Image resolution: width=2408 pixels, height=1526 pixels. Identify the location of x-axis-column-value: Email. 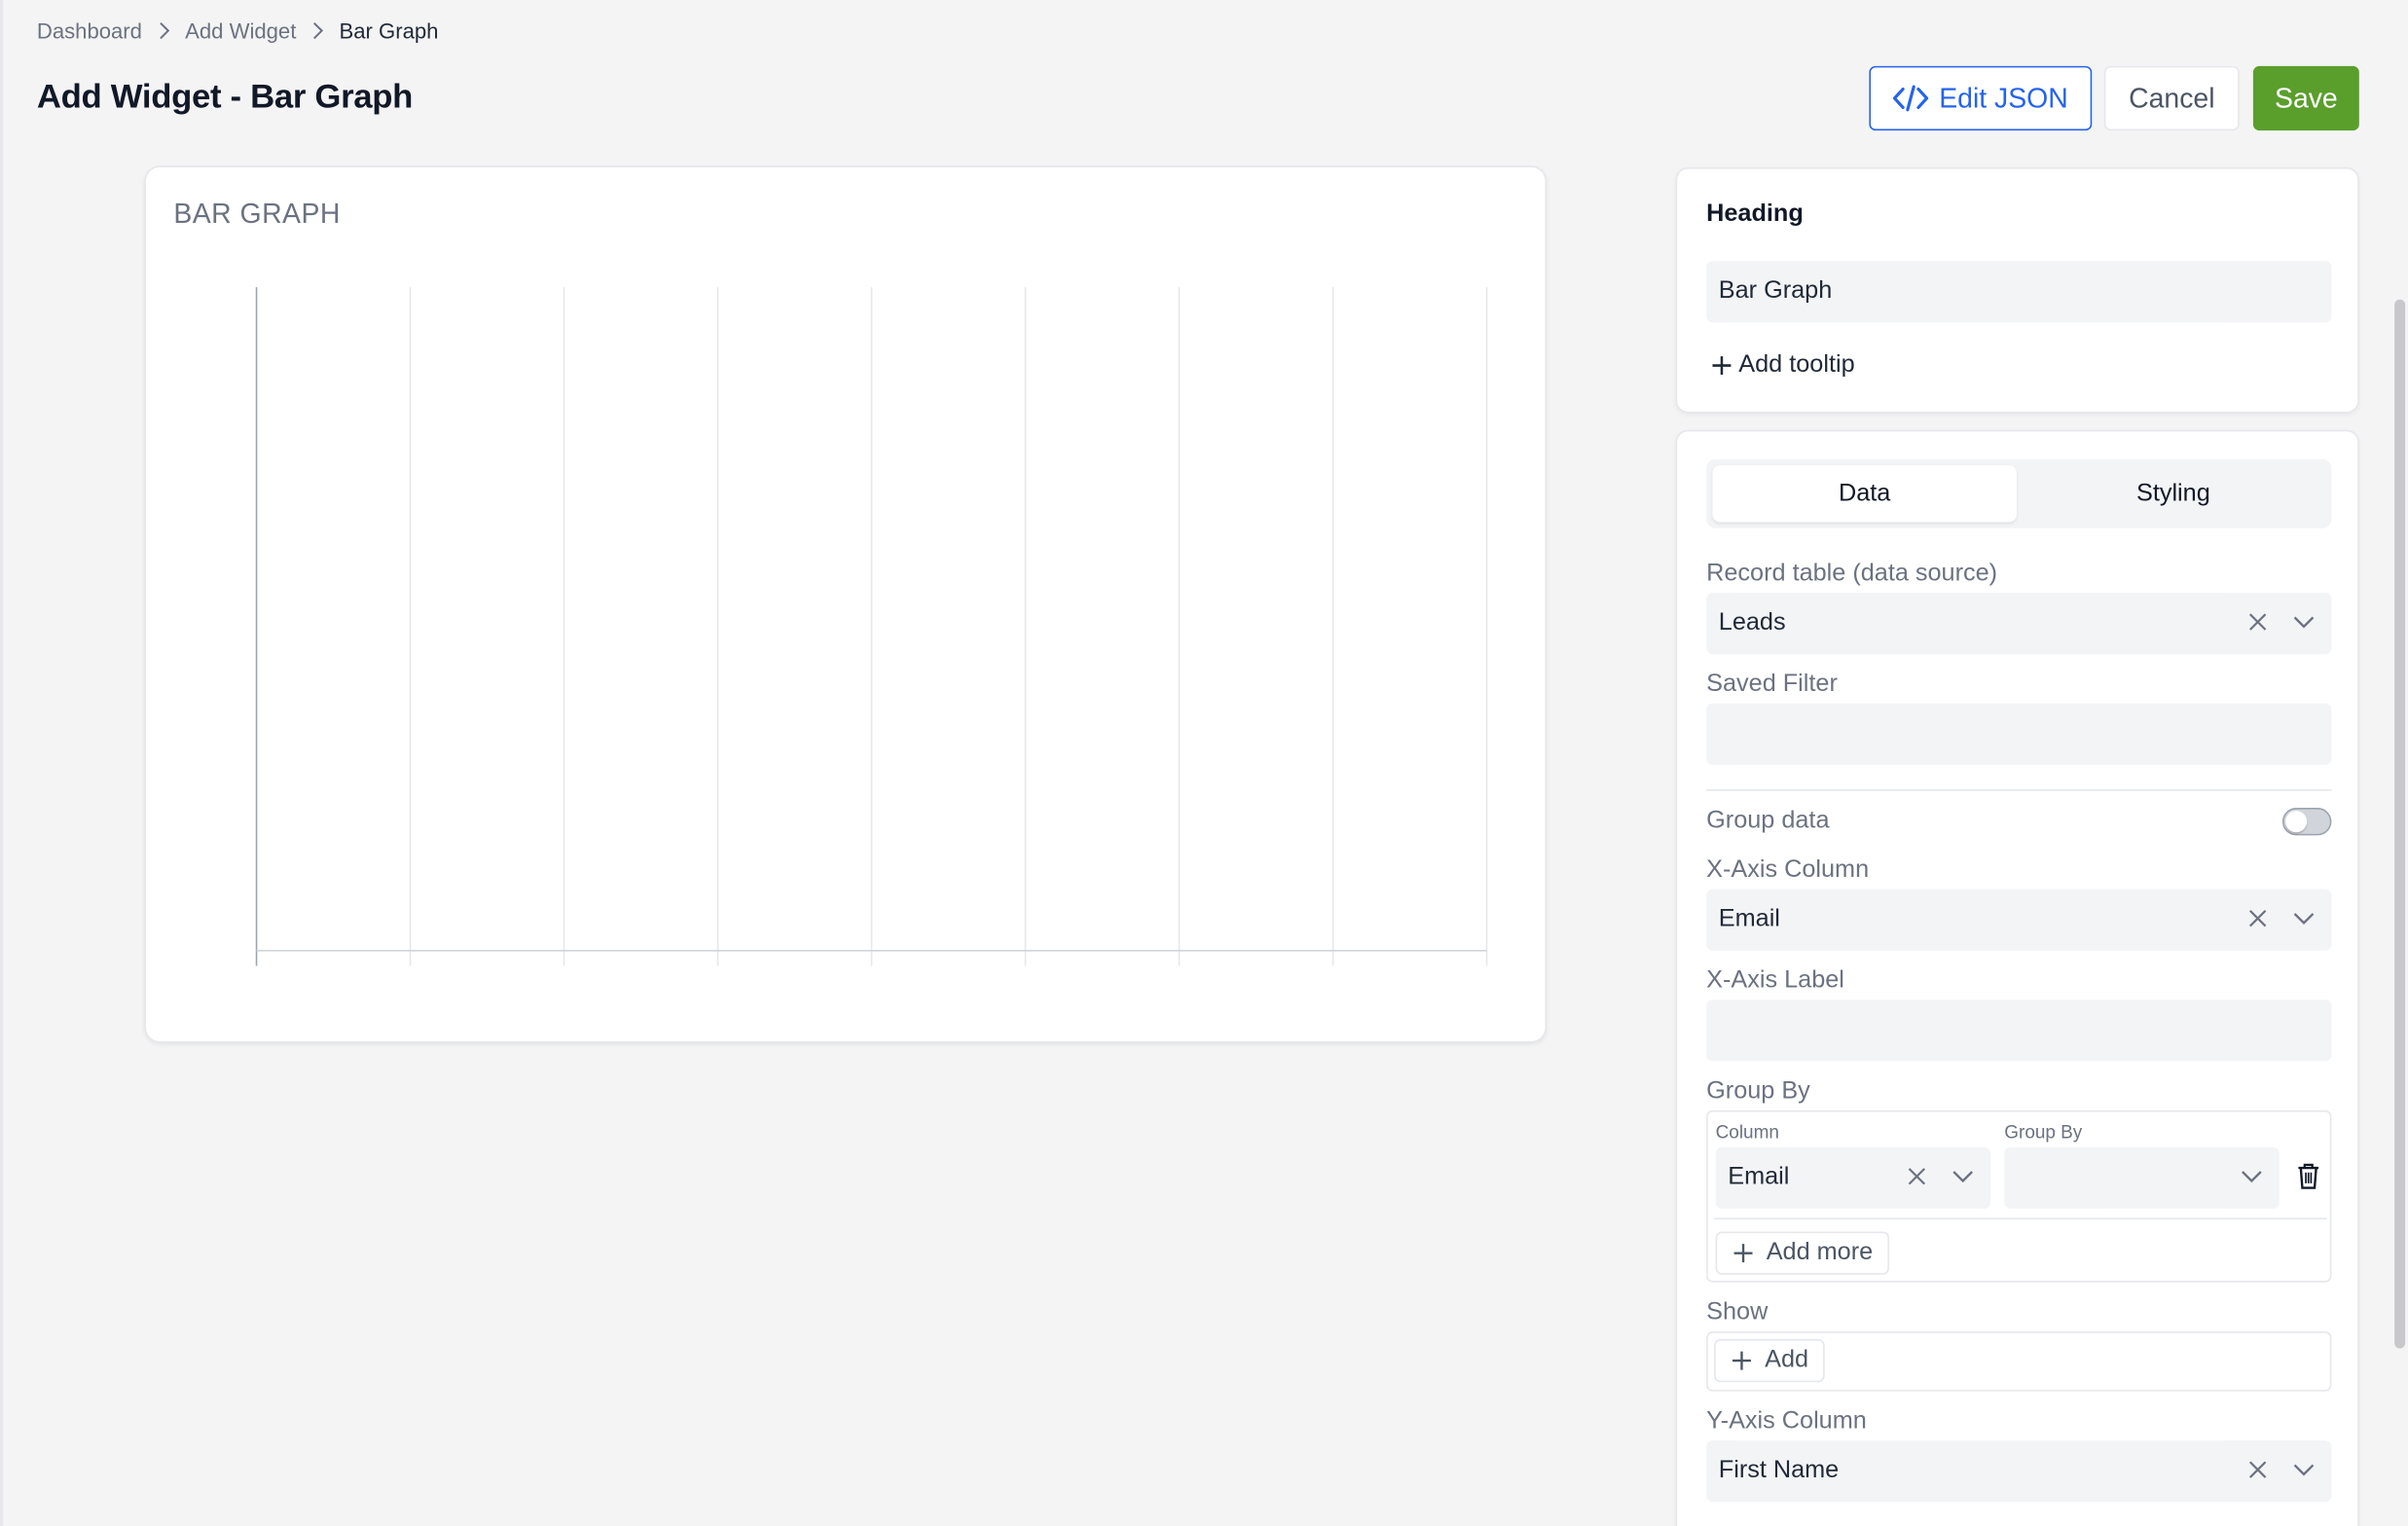
(1749, 919).